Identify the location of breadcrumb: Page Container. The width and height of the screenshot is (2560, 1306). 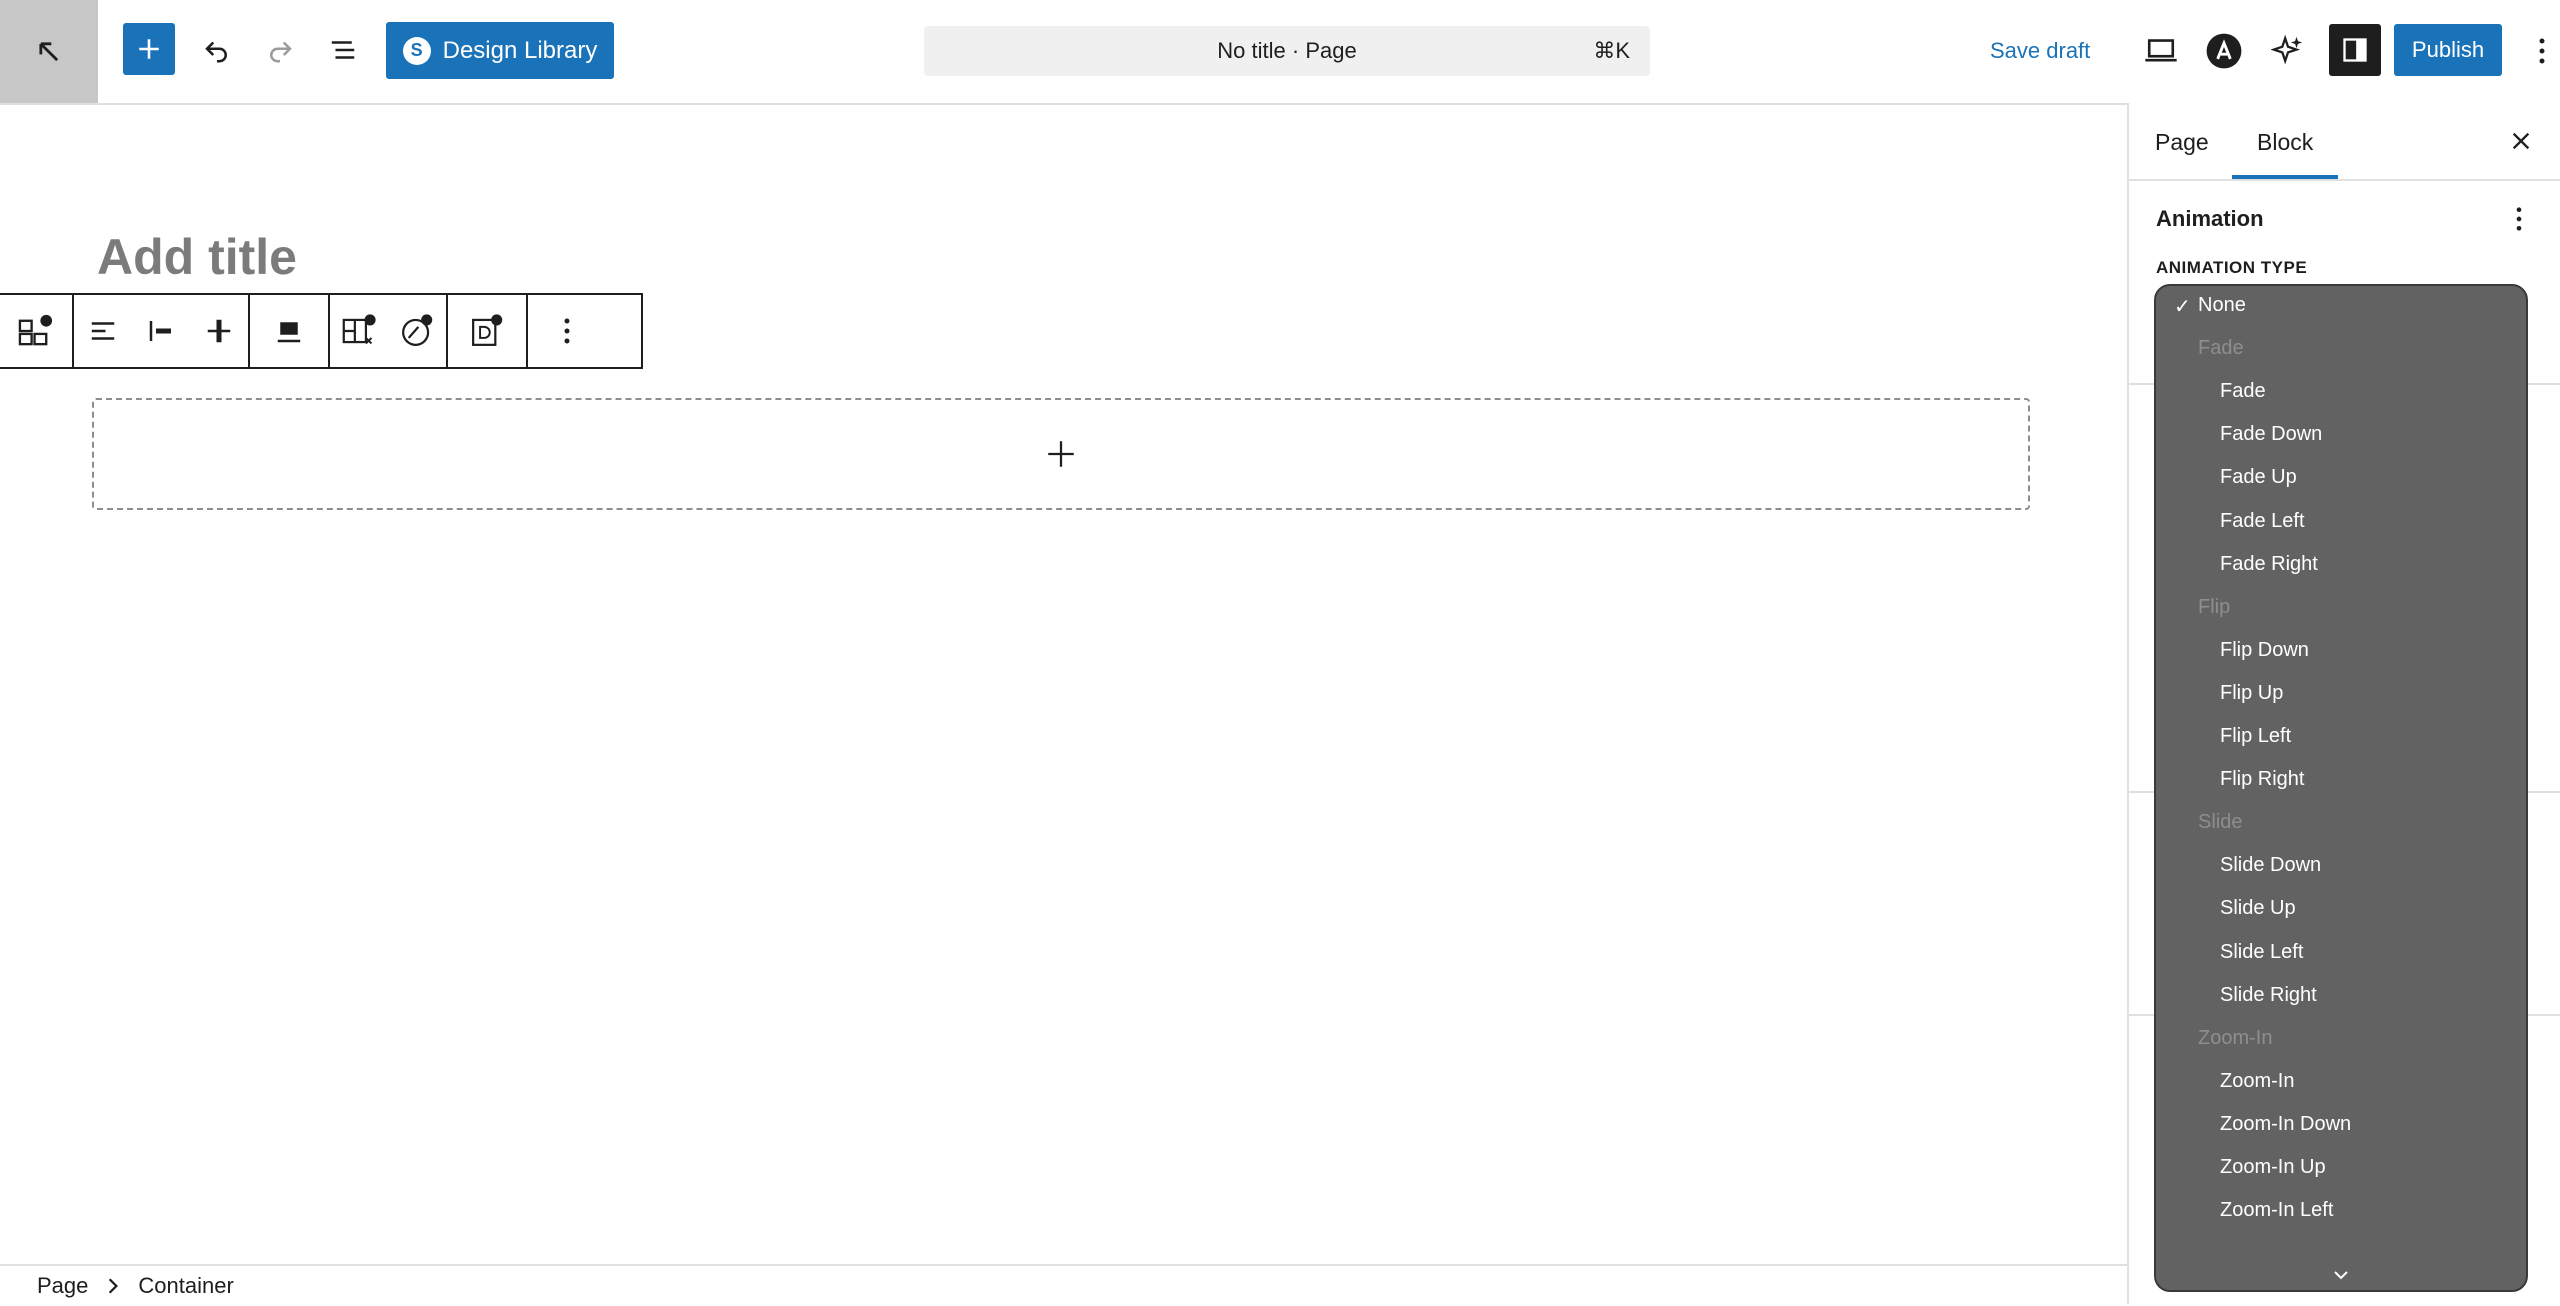
(1064, 1285).